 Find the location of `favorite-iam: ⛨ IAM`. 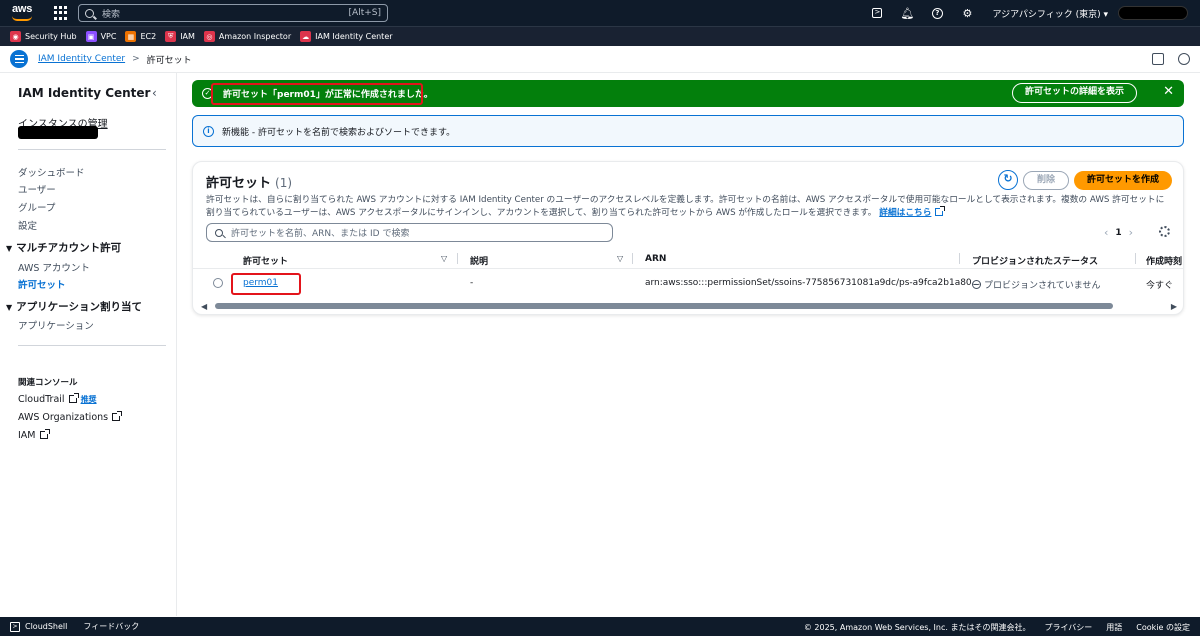

favorite-iam: ⛨ IAM is located at coordinates (180, 36).